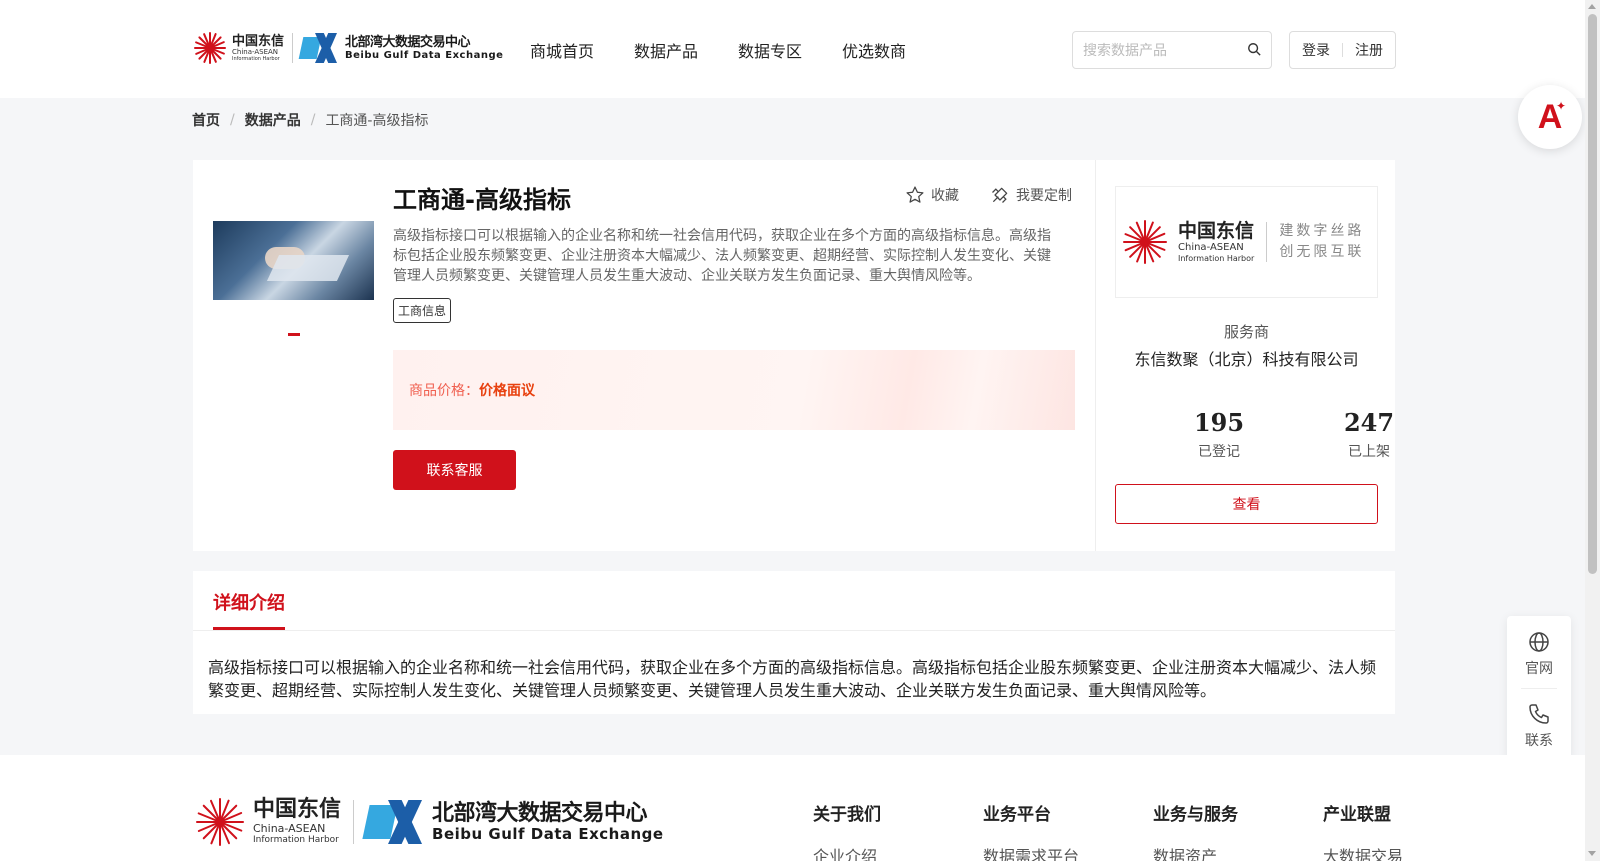  Describe the element at coordinates (258, 41) in the screenshot. I see `logo-cn-text: 中国东信` at that location.